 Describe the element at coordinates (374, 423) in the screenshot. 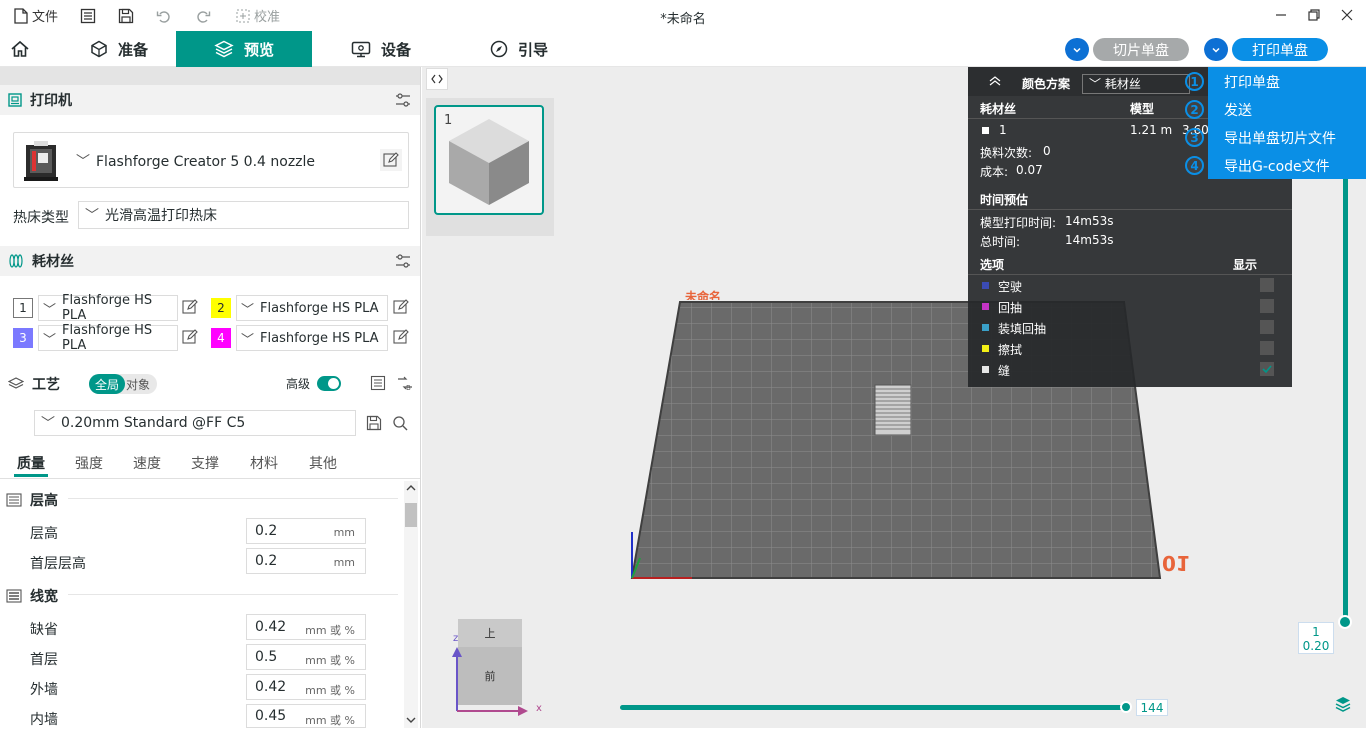

I see `save-icon` at that location.